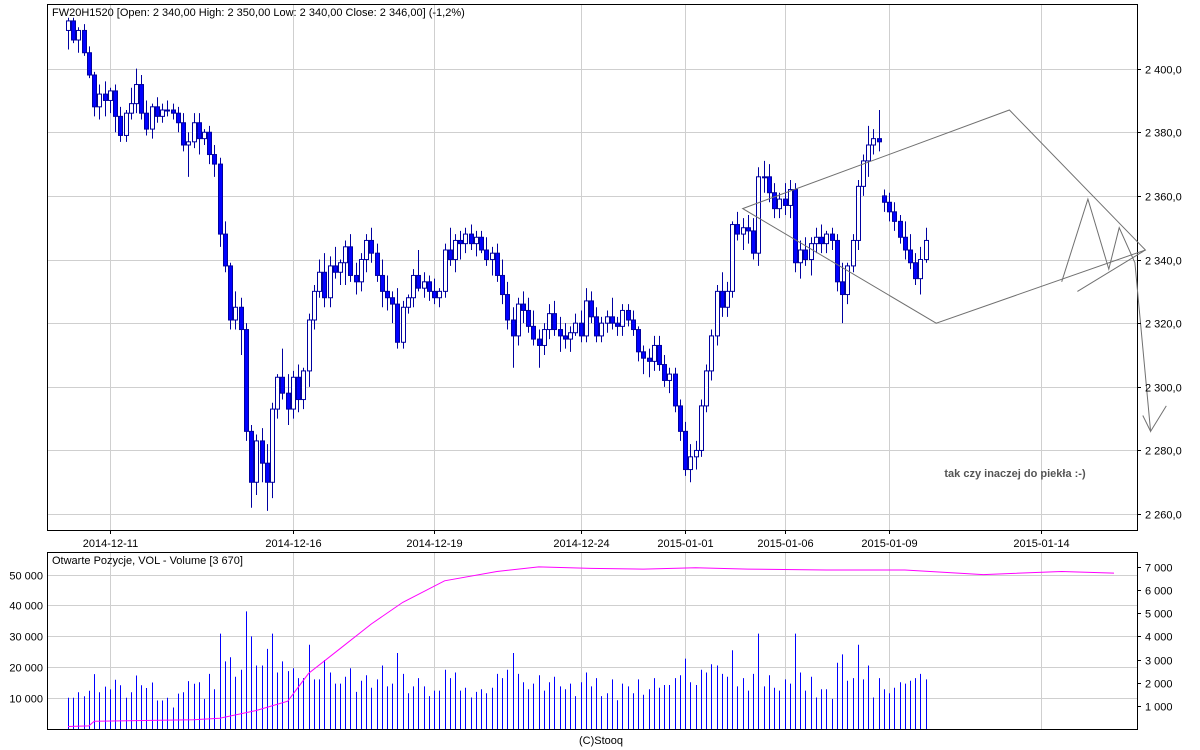  Describe the element at coordinates (1163, 516) in the screenshot. I see `price-y-tick-label: 2 260,0` at that location.